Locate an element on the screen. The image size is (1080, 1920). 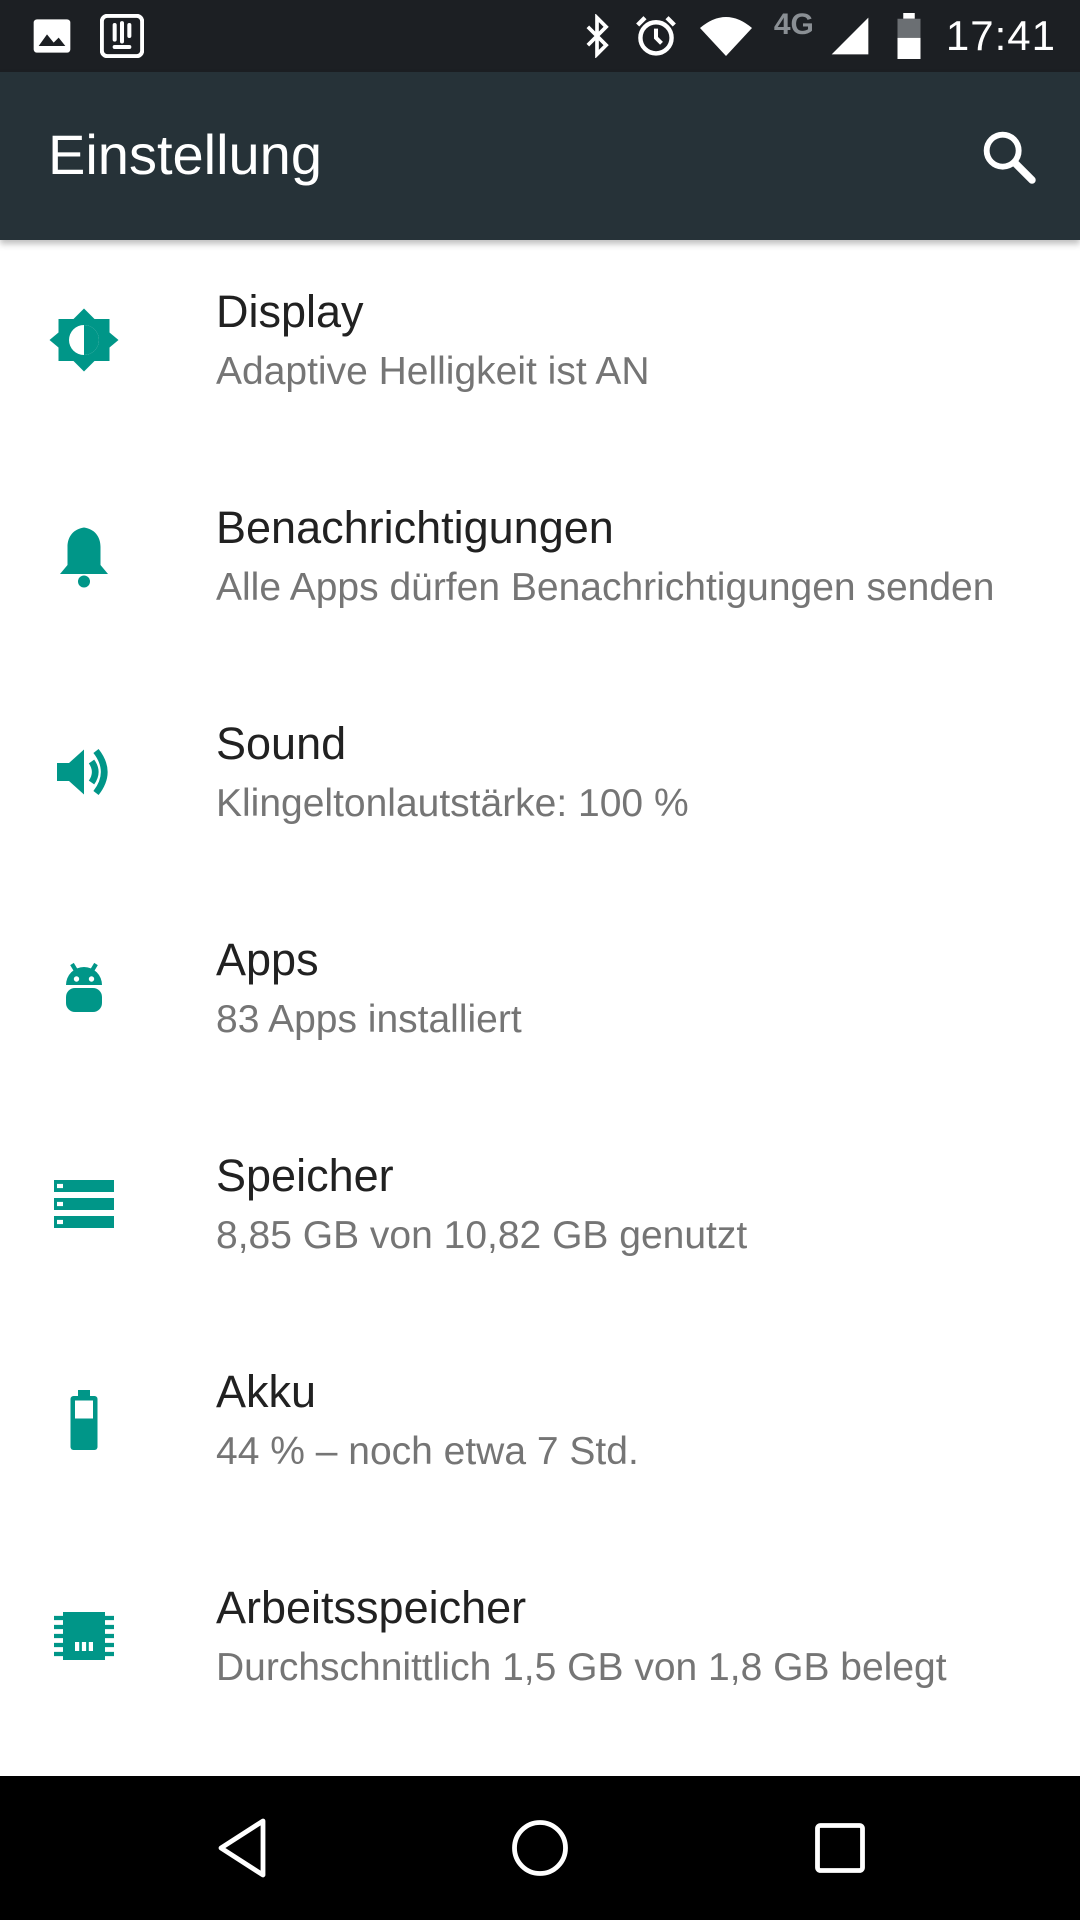
status-system-icons: 4G 17:41 is located at coordinates (819, 36).